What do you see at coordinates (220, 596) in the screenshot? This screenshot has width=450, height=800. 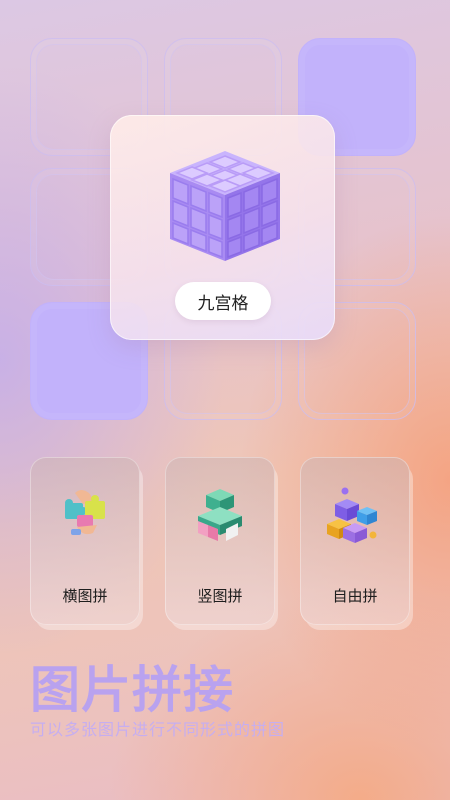 I see `vertical-stitch-label: 竖图拼` at bounding box center [220, 596].